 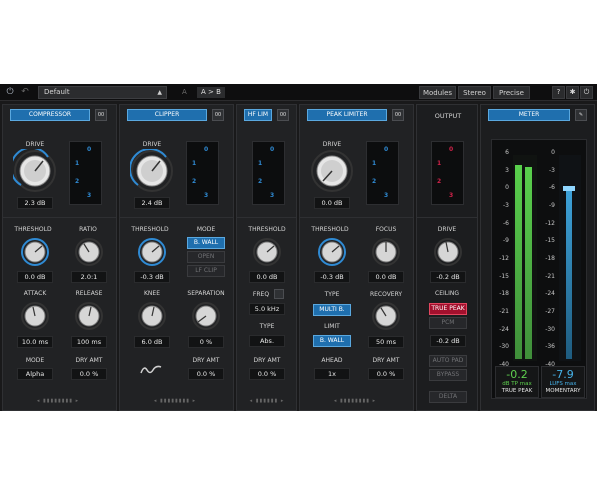 What do you see at coordinates (507, 170) in the screenshot?
I see `scale-tick-label: 3` at bounding box center [507, 170].